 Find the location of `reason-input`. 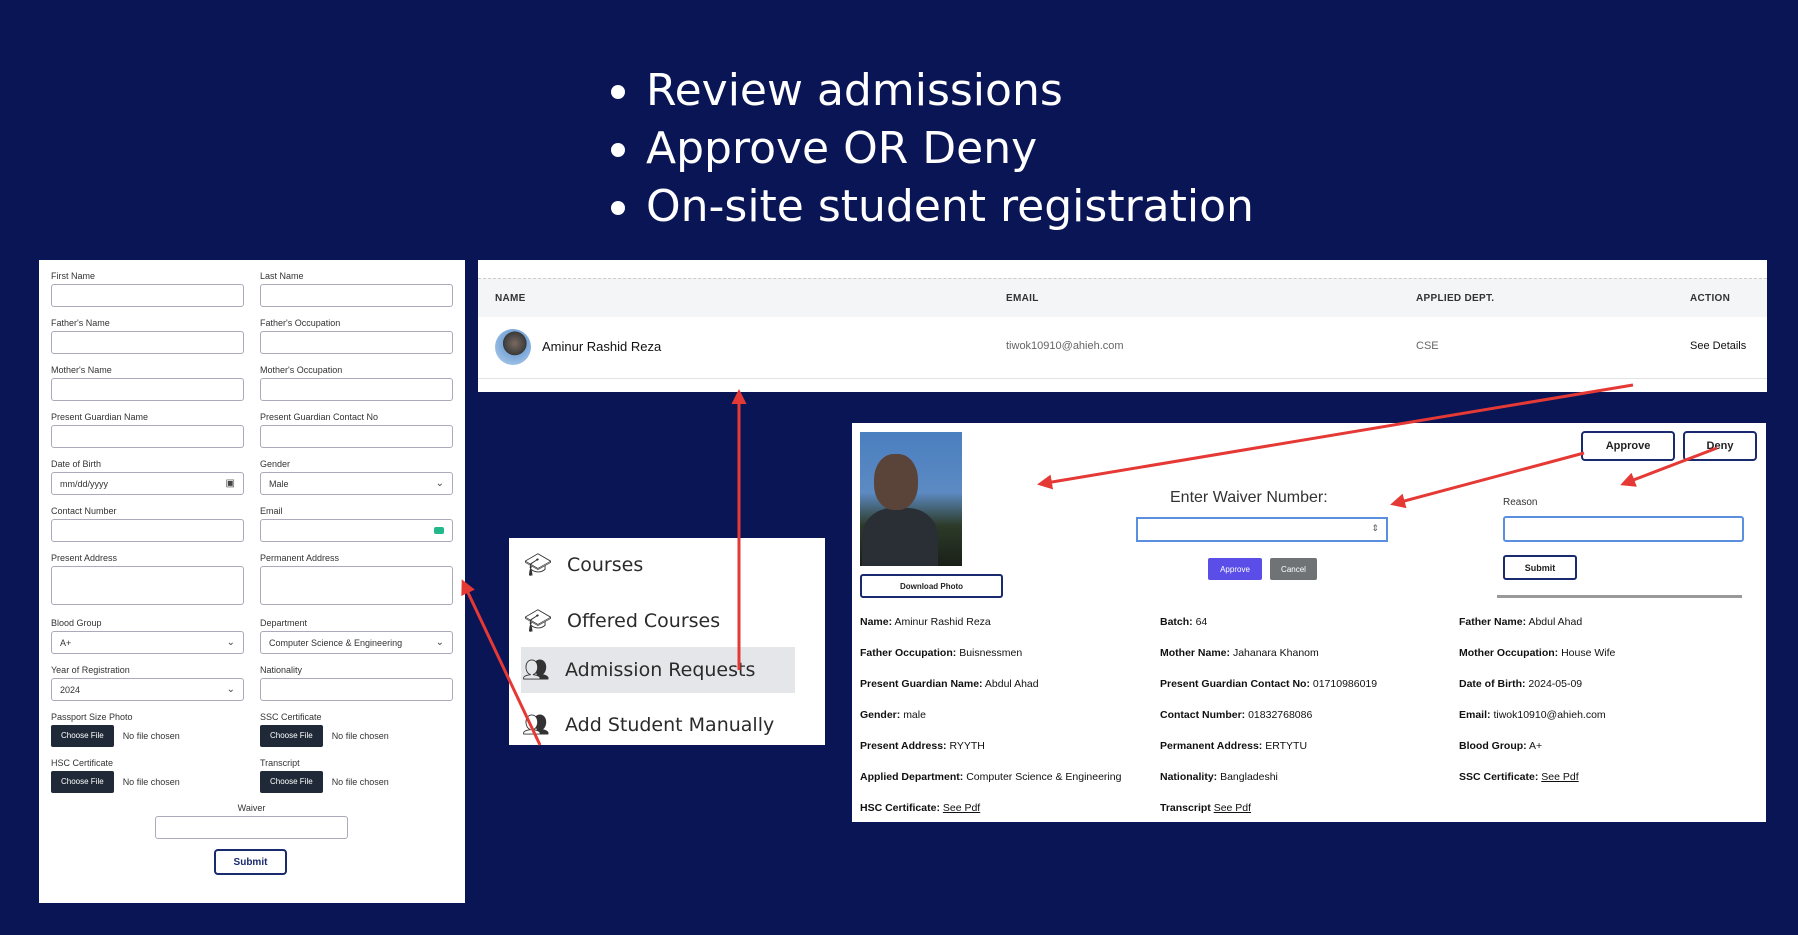

reason-input is located at coordinates (1623, 529).